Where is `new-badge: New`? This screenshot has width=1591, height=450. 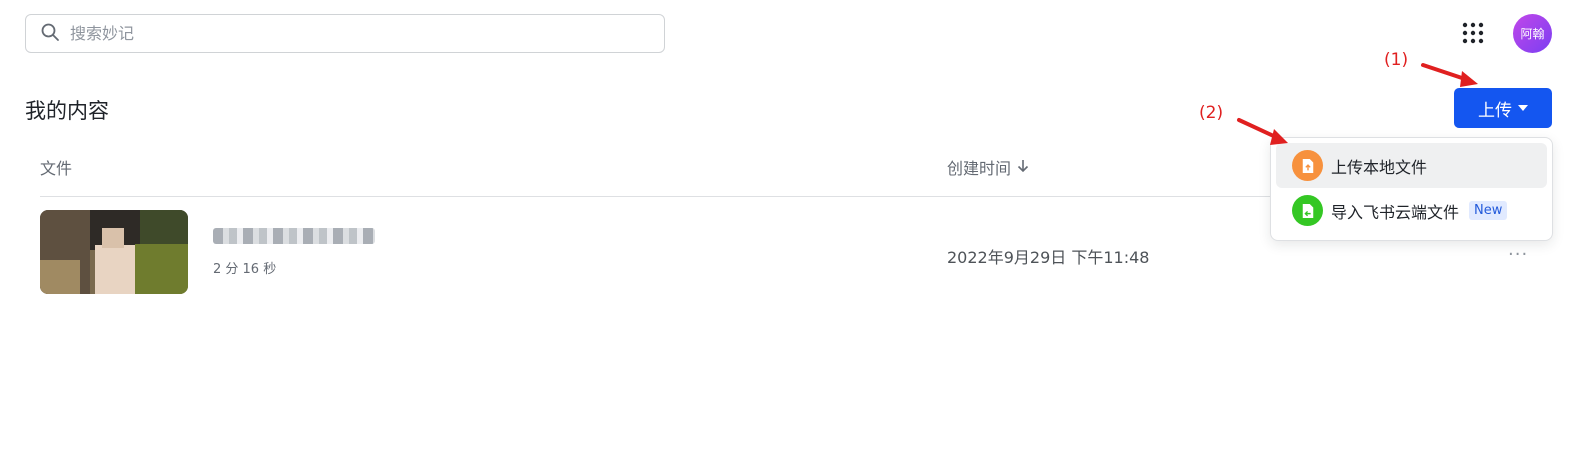 new-badge: New is located at coordinates (1488, 210).